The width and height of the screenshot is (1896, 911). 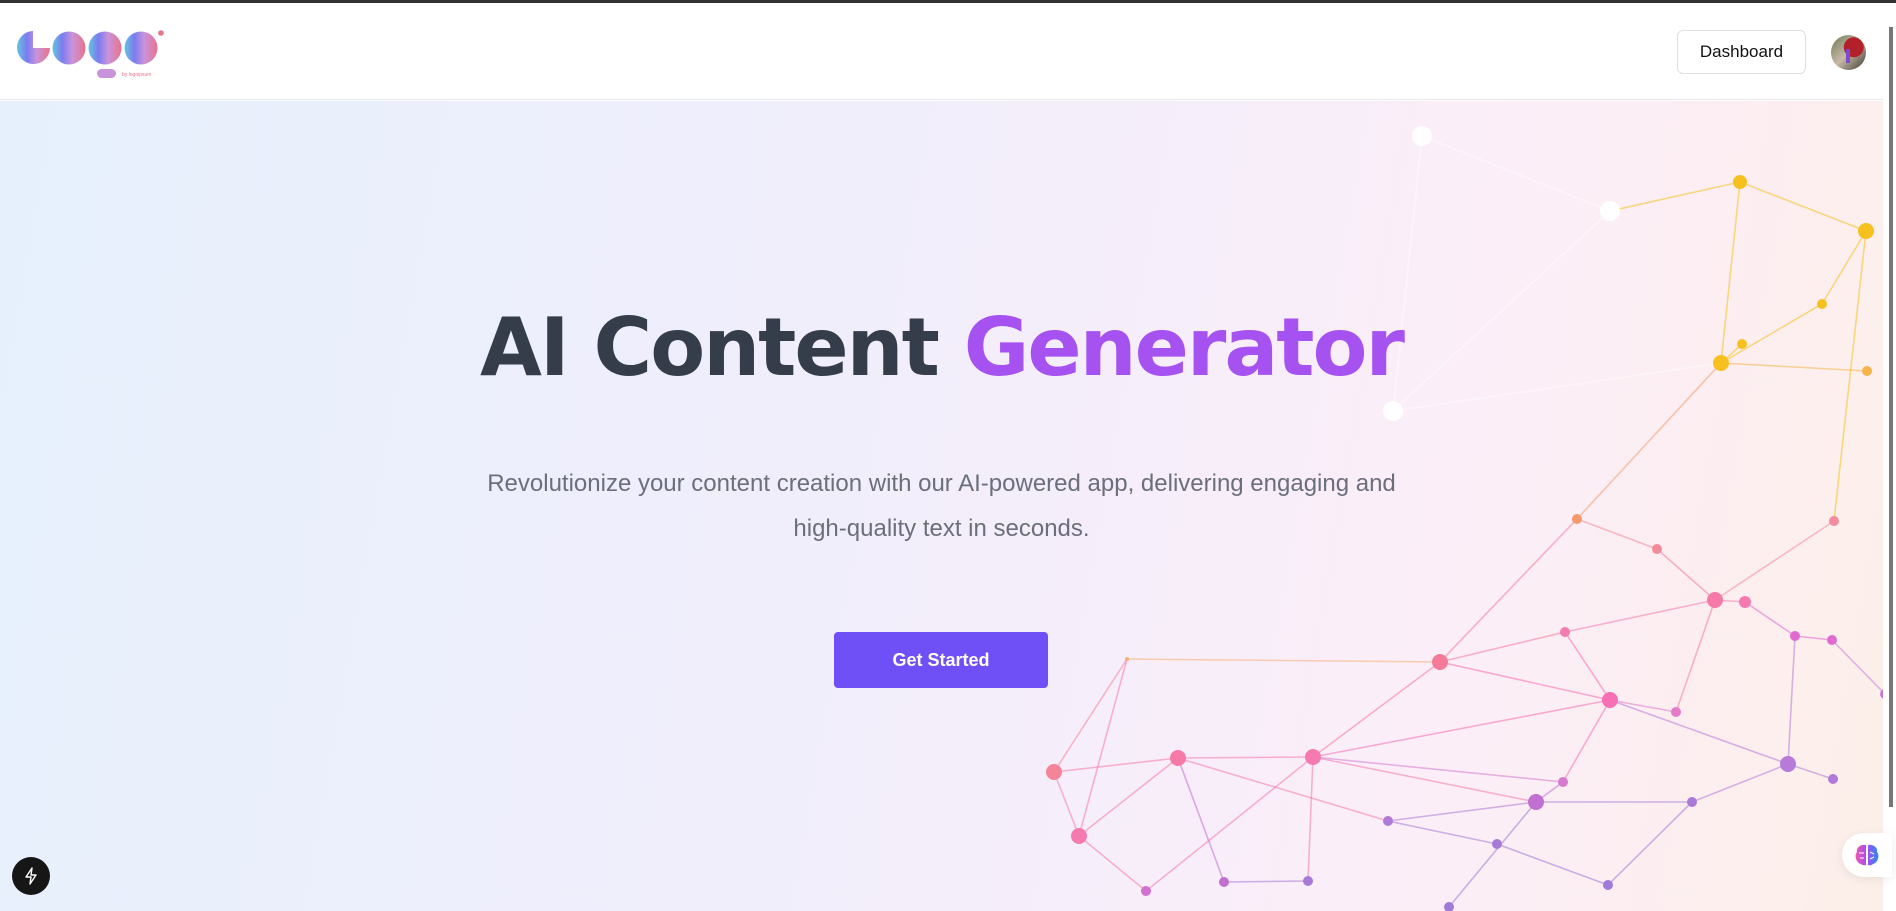 I want to click on brain-icon, so click(x=1867, y=855).